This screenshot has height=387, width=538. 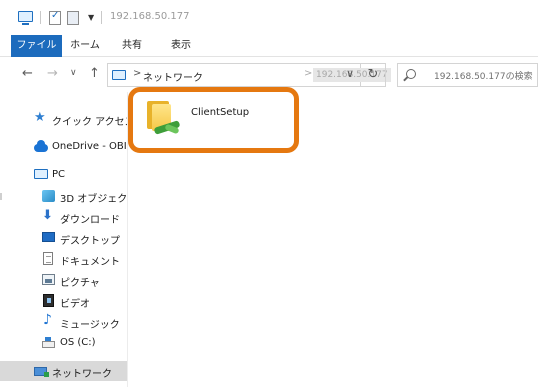 What do you see at coordinates (48, 279) in the screenshot?
I see `pictures-icon` at bounding box center [48, 279].